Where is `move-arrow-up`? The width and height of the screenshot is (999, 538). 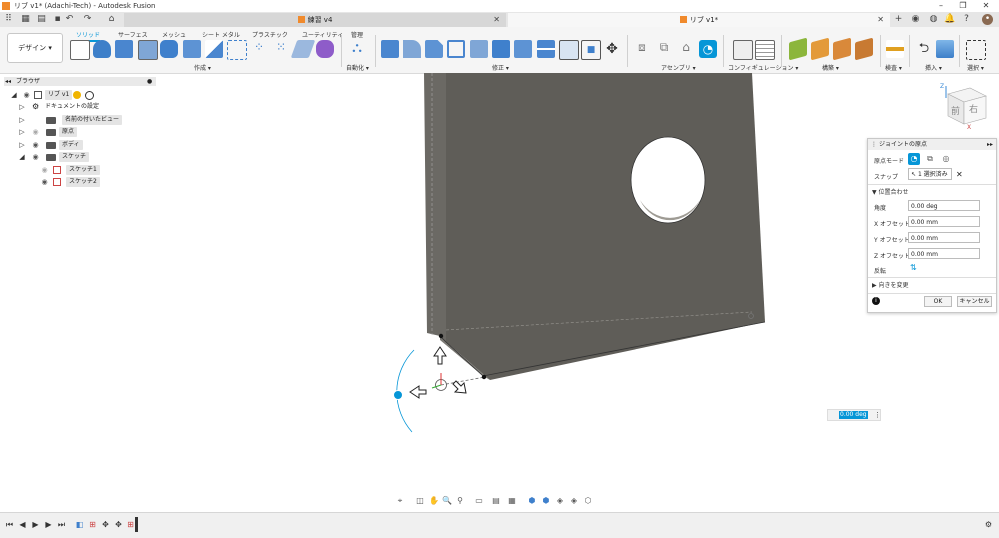 move-arrow-up is located at coordinates (440, 355).